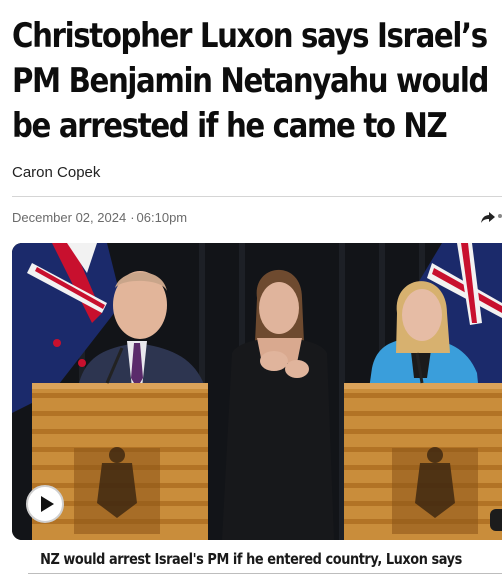 The width and height of the screenshot is (502, 587). I want to click on publish-meta: December 02, 2024 · 06:10pm, so click(99, 217).